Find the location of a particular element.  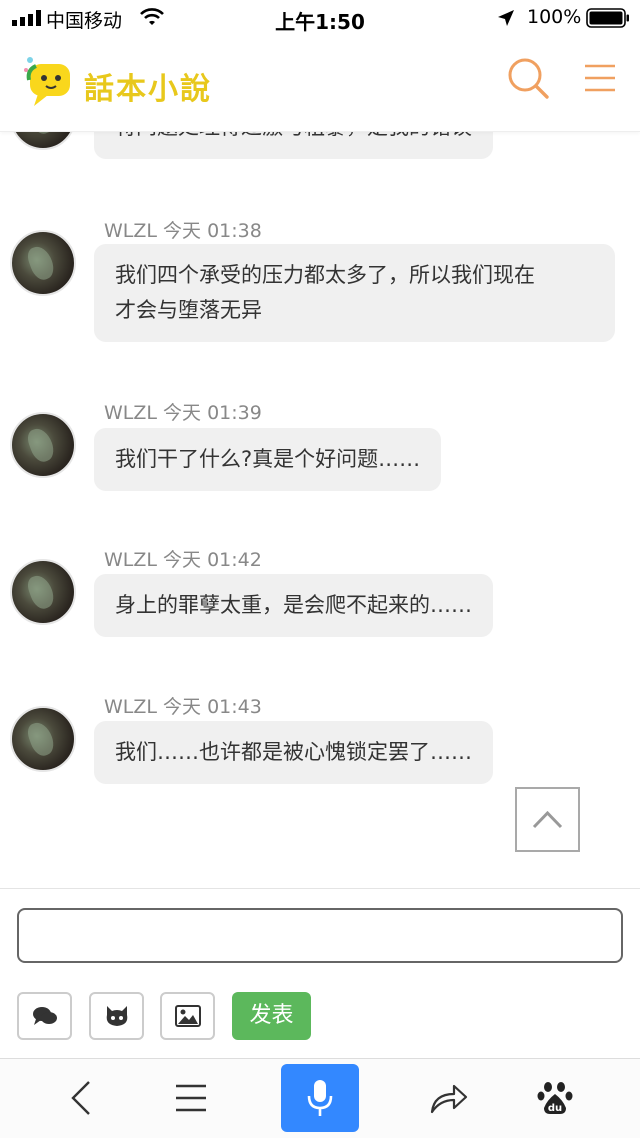

github-icon is located at coordinates (116, 1016).